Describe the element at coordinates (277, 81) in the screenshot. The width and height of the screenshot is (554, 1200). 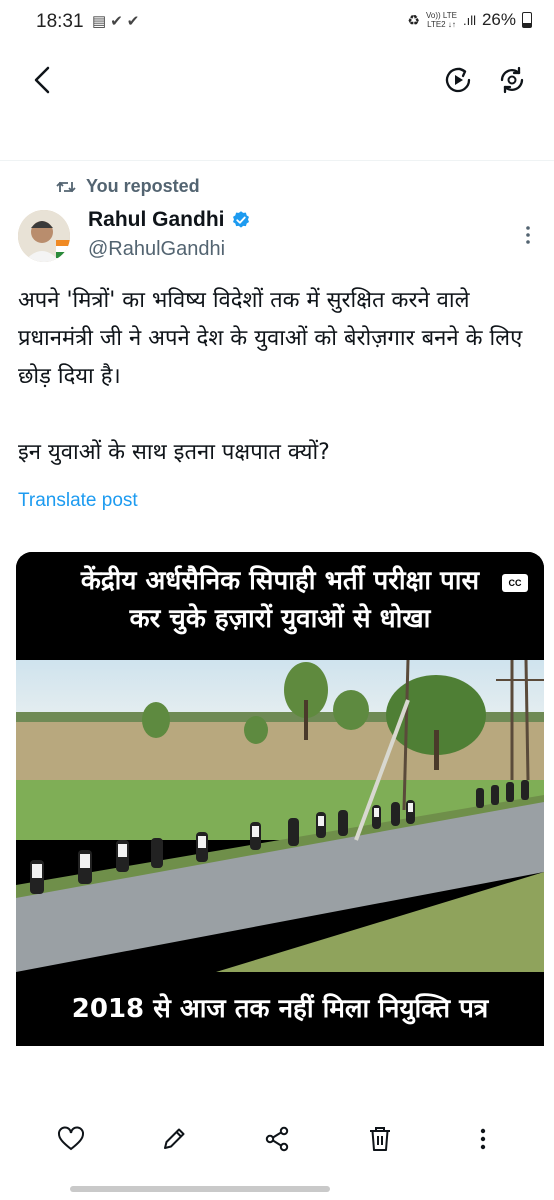
I see `top-bar` at that location.